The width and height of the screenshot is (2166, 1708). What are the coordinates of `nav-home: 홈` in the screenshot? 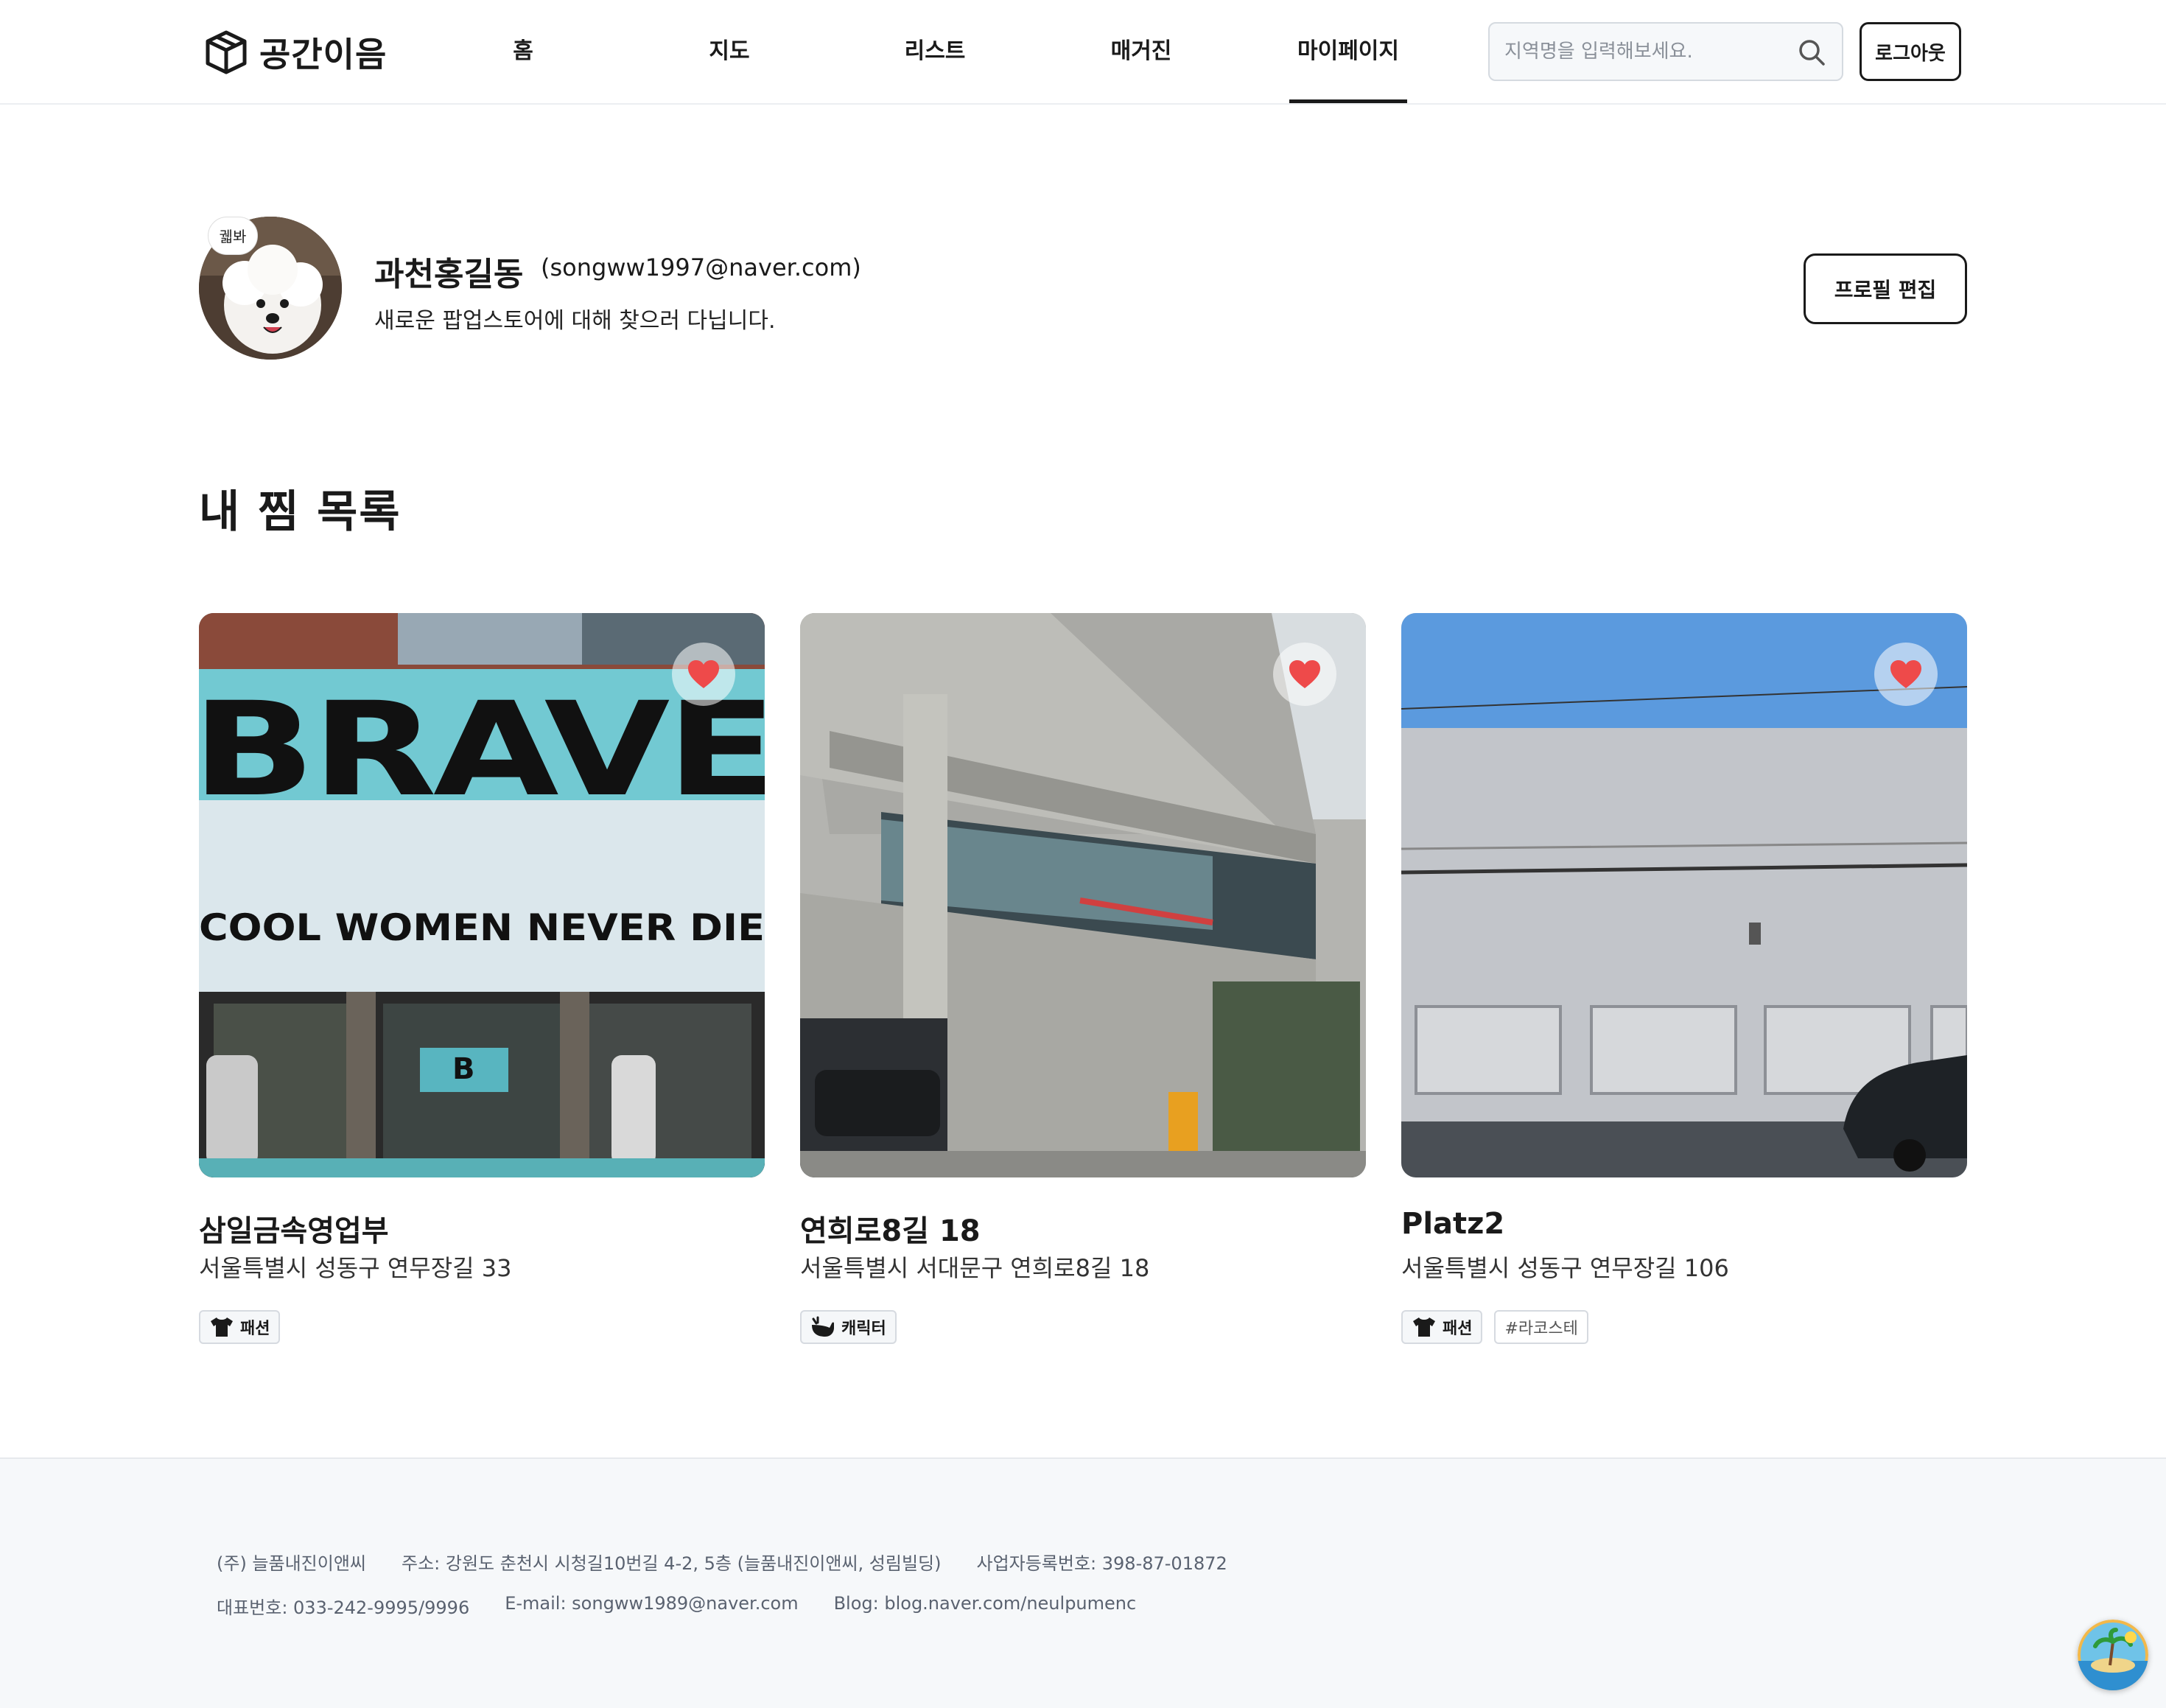 It's located at (523, 52).